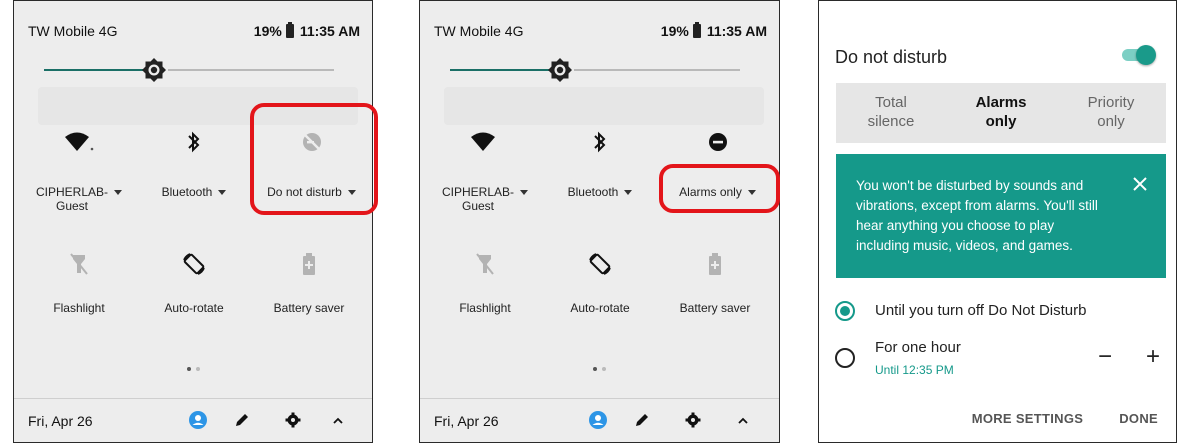  What do you see at coordinates (1138, 55) in the screenshot?
I see `do-not-disturb-toggle` at bounding box center [1138, 55].